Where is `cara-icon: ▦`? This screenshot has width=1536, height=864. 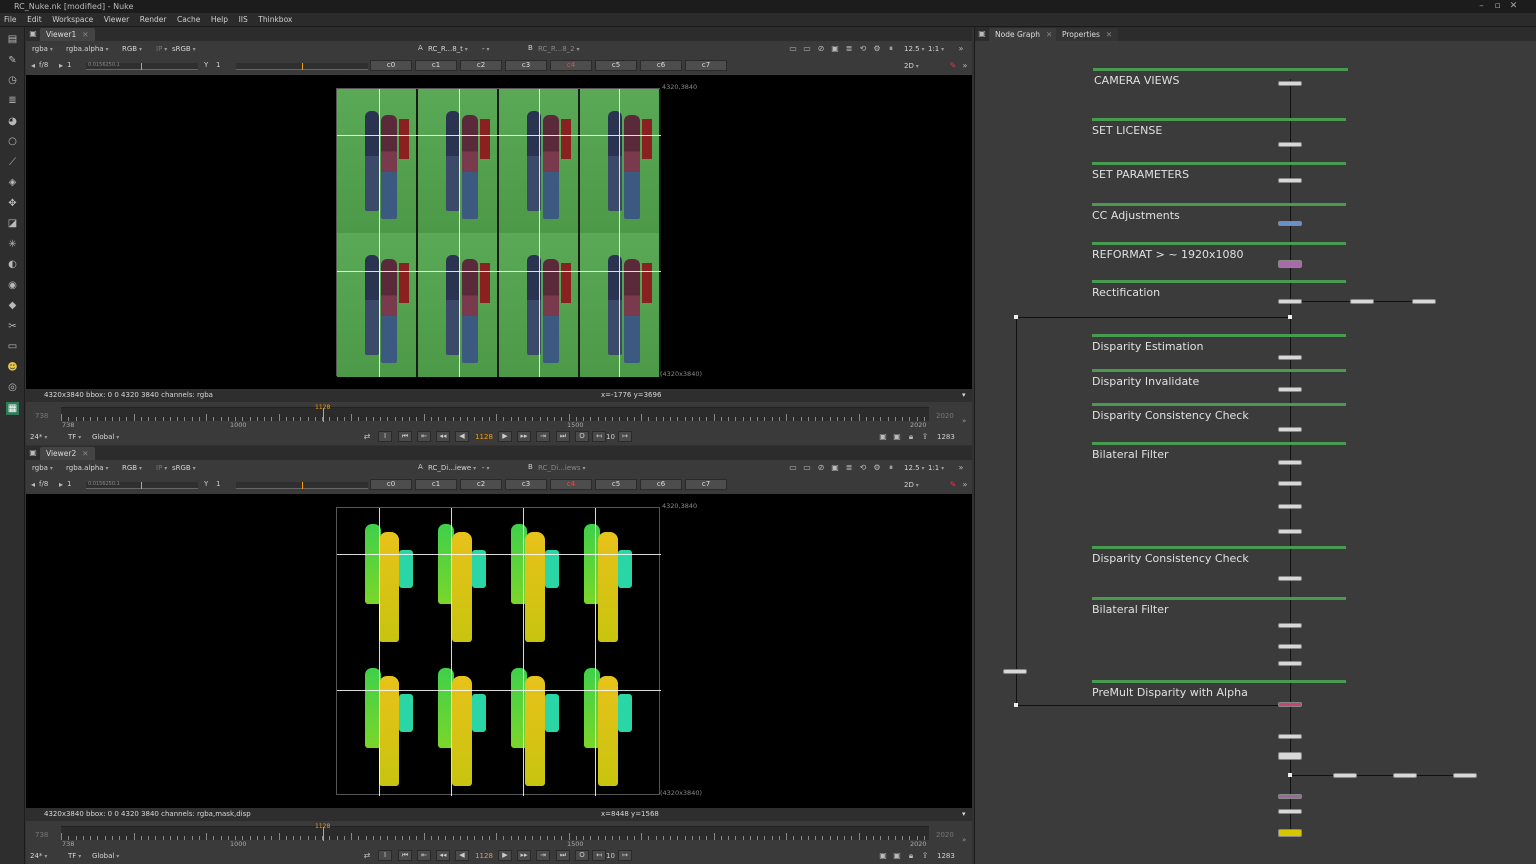 cara-icon: ▦ is located at coordinates (12, 408).